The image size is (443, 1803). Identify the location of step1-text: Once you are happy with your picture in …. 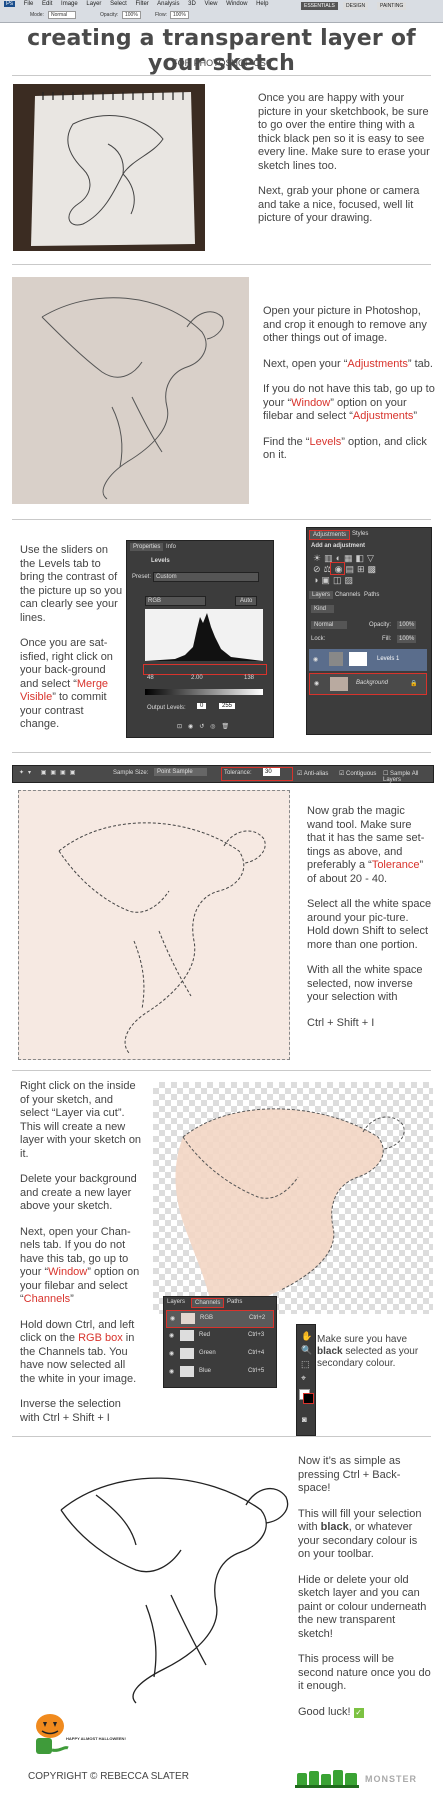
(344, 165).